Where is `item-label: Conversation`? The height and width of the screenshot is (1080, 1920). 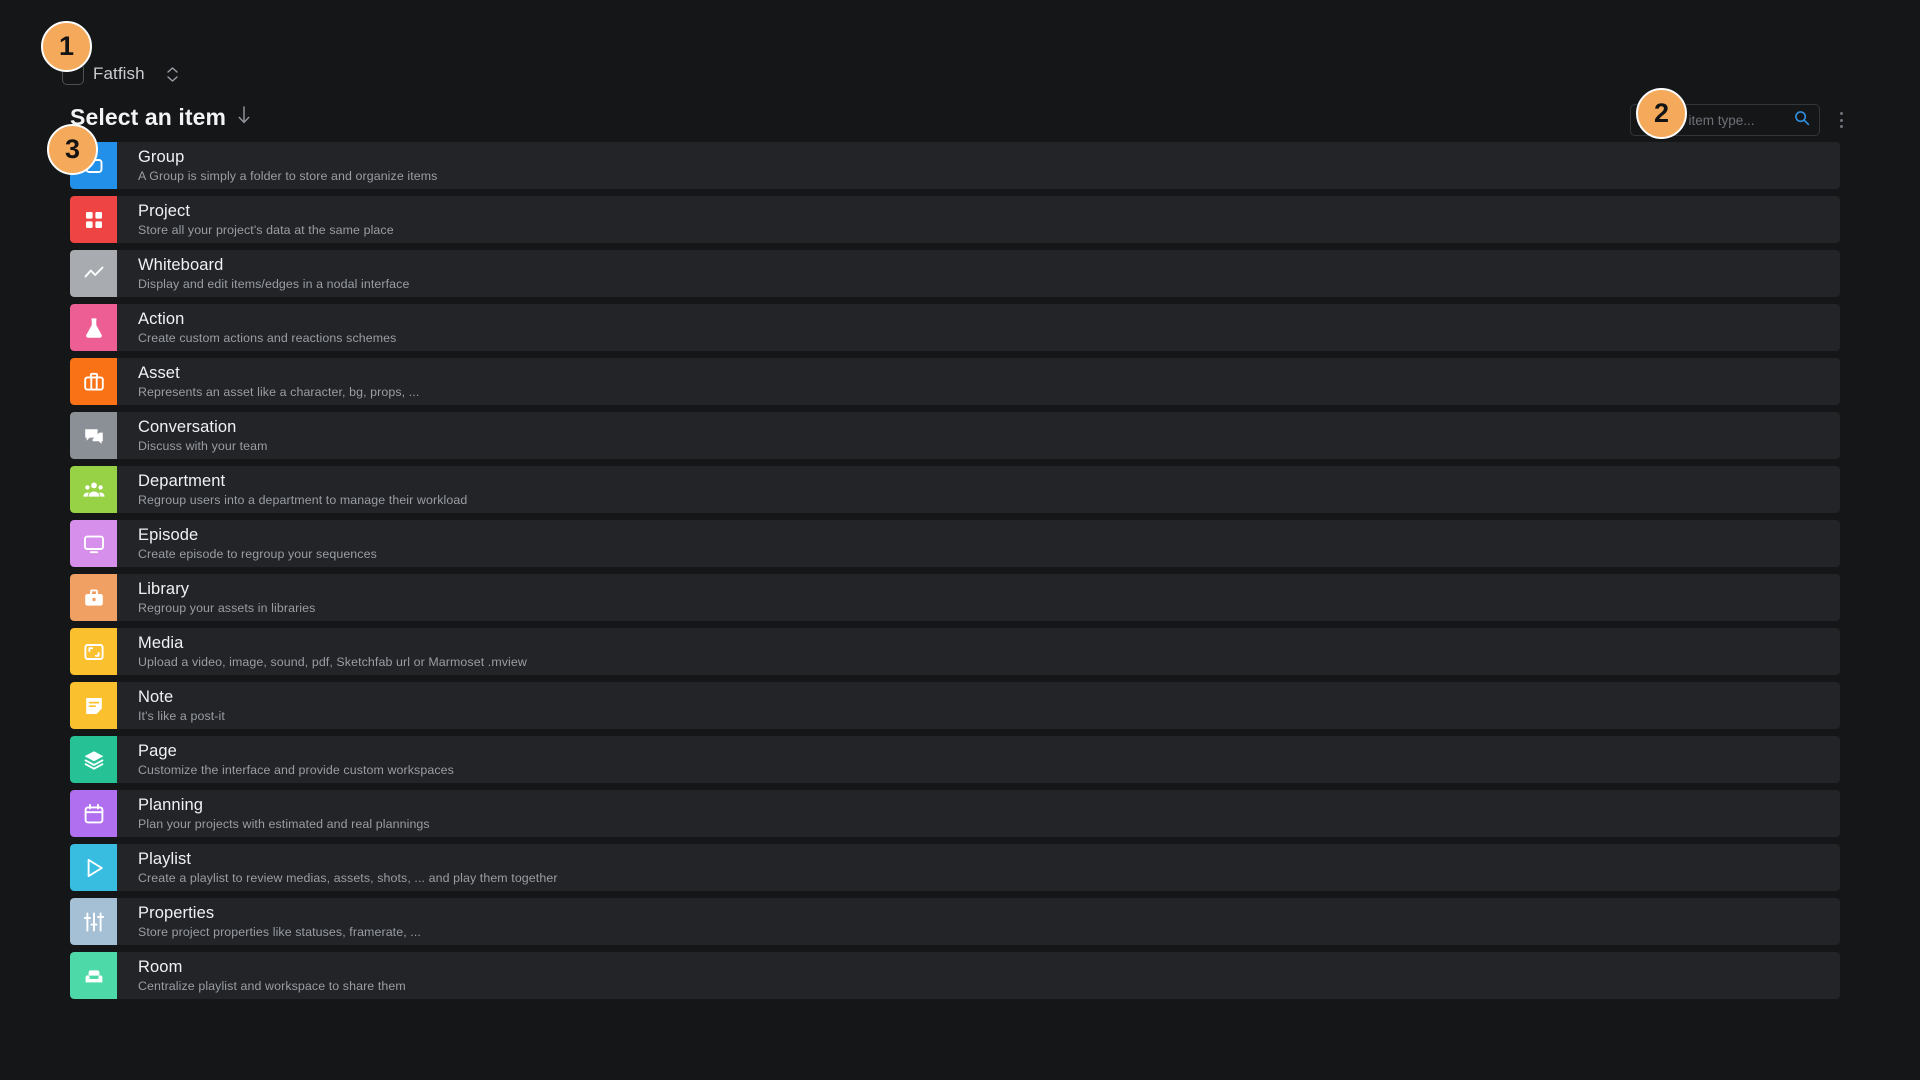
item-label: Conversation is located at coordinates (187, 426).